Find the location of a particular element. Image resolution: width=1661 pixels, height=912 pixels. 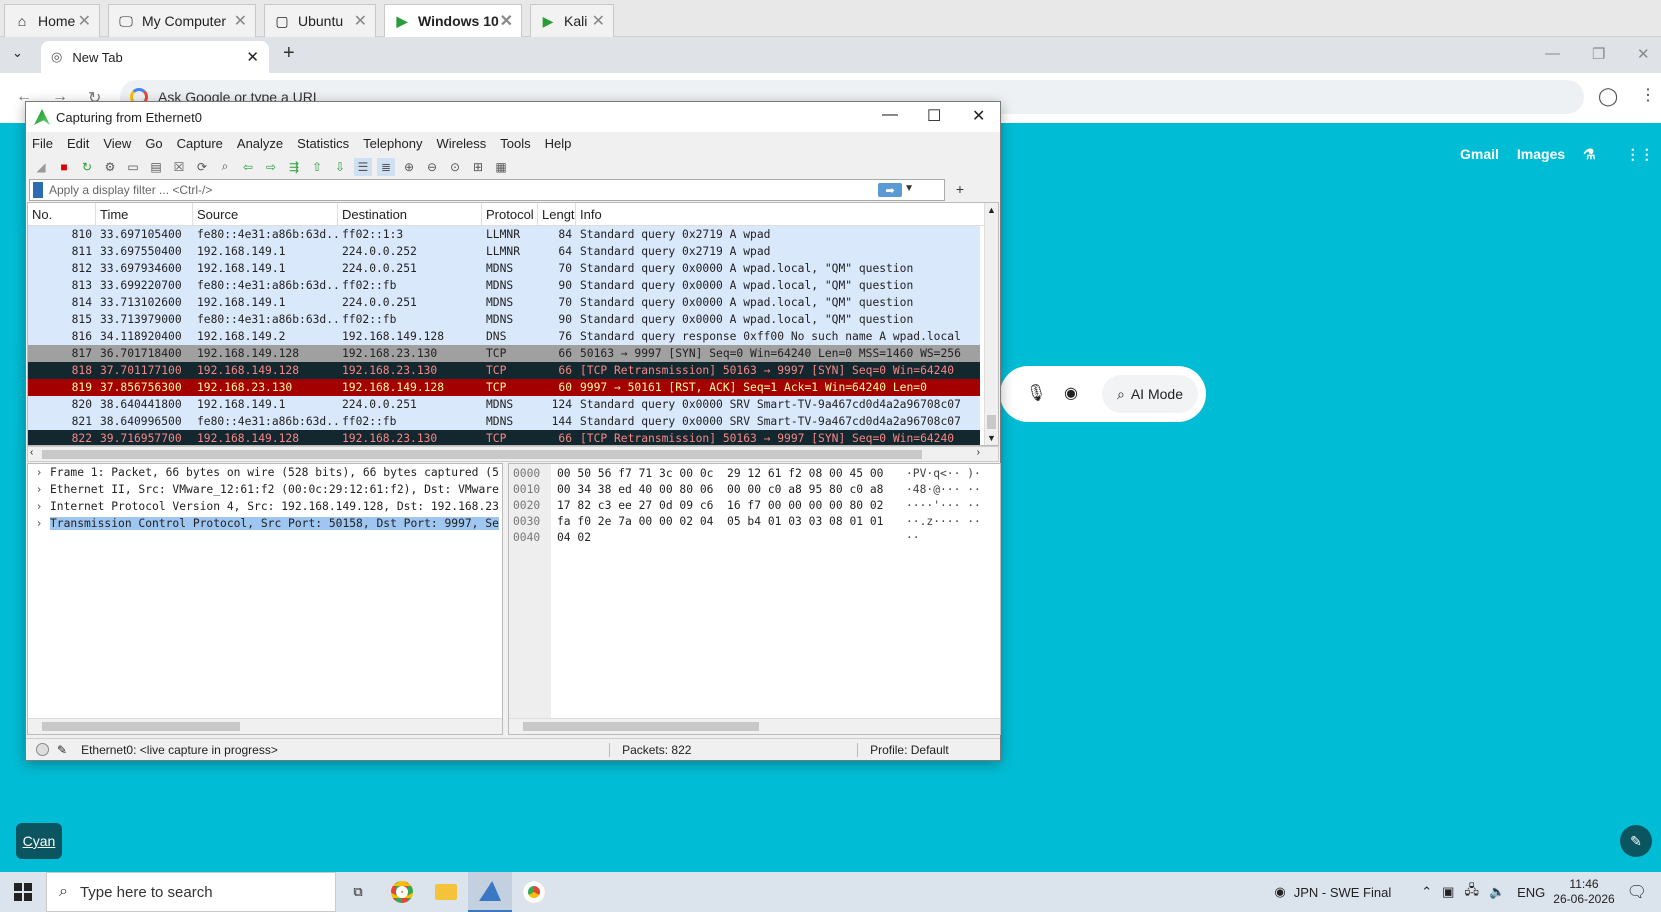

vm-tab-ubuntu: ▢ Ubuntu ✕ is located at coordinates (320, 20).